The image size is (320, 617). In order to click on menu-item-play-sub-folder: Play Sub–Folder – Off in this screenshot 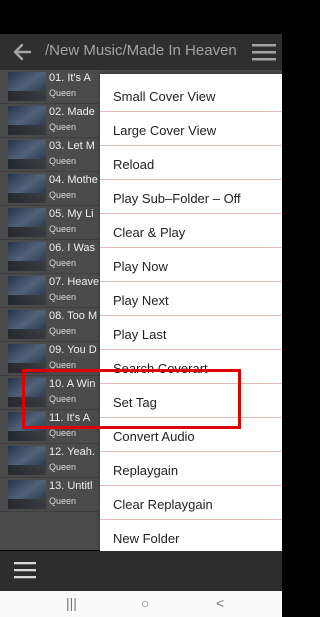, I will do `click(191, 197)`.